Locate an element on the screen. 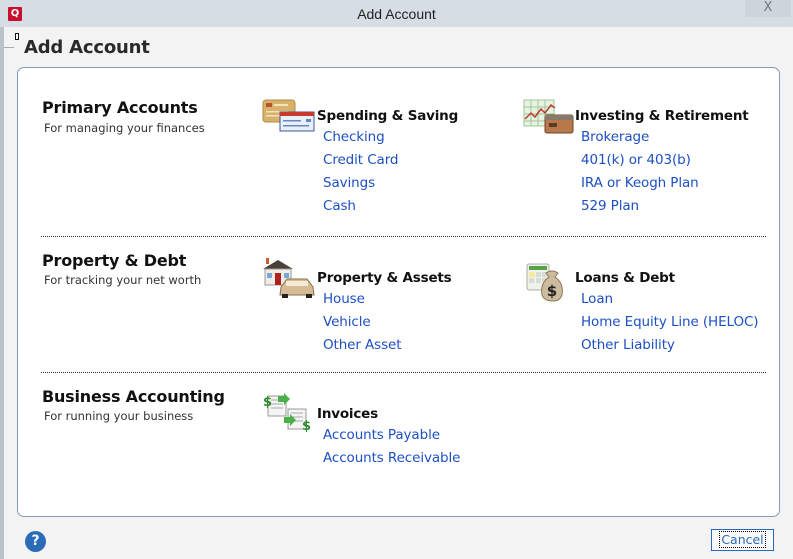 The height and width of the screenshot is (559, 793). calculator-moneybag-icon: $ is located at coordinates (544, 282).